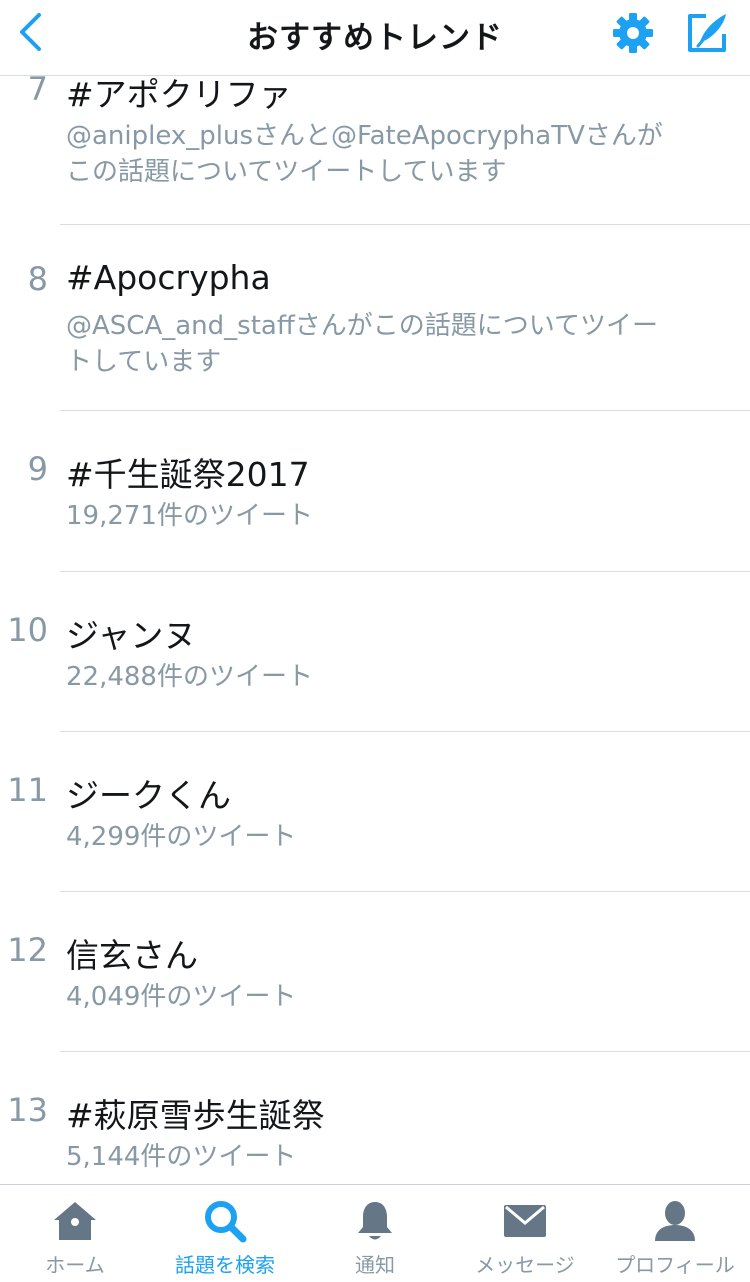 The image size is (750, 1282). I want to click on nav-header: おすすめトレンド, so click(375, 38).